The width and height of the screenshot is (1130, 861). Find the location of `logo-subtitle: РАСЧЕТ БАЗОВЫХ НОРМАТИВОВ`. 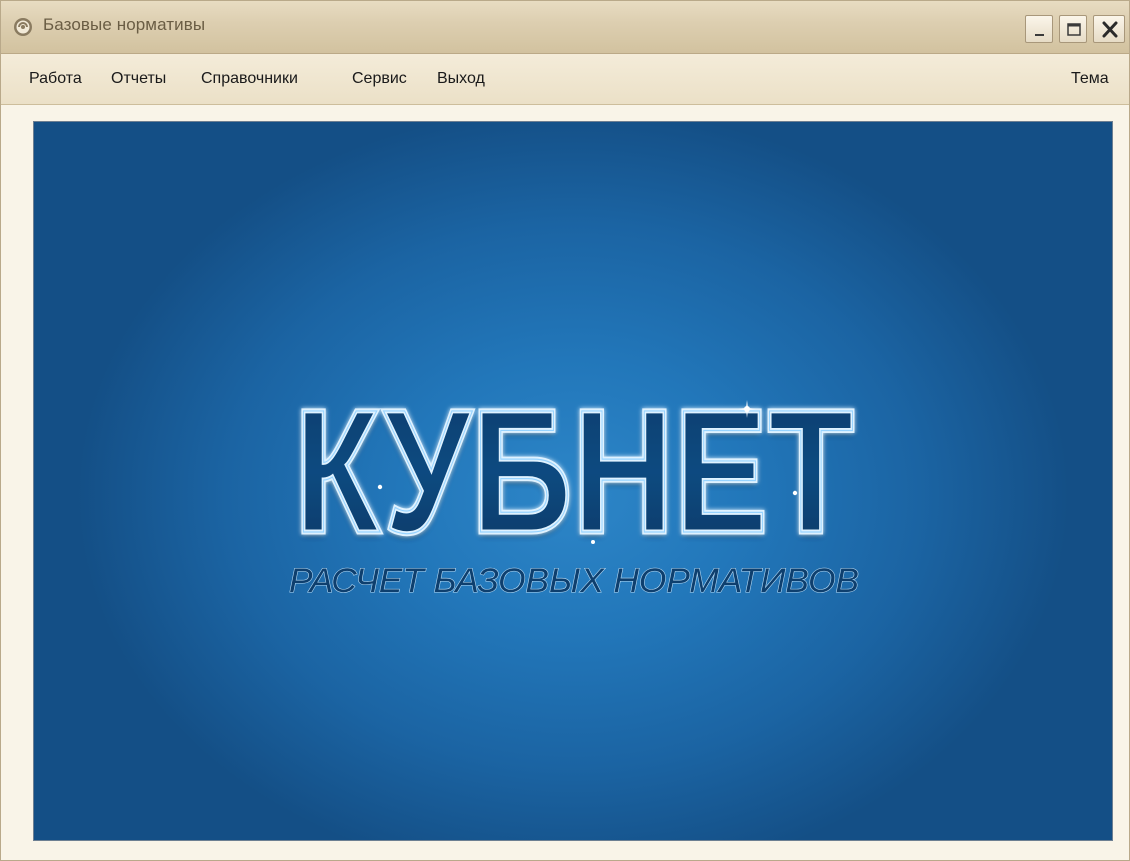

logo-subtitle: РАСЧЕТ БАЗОВЫХ НОРМАТИВОВ is located at coordinates (574, 581).